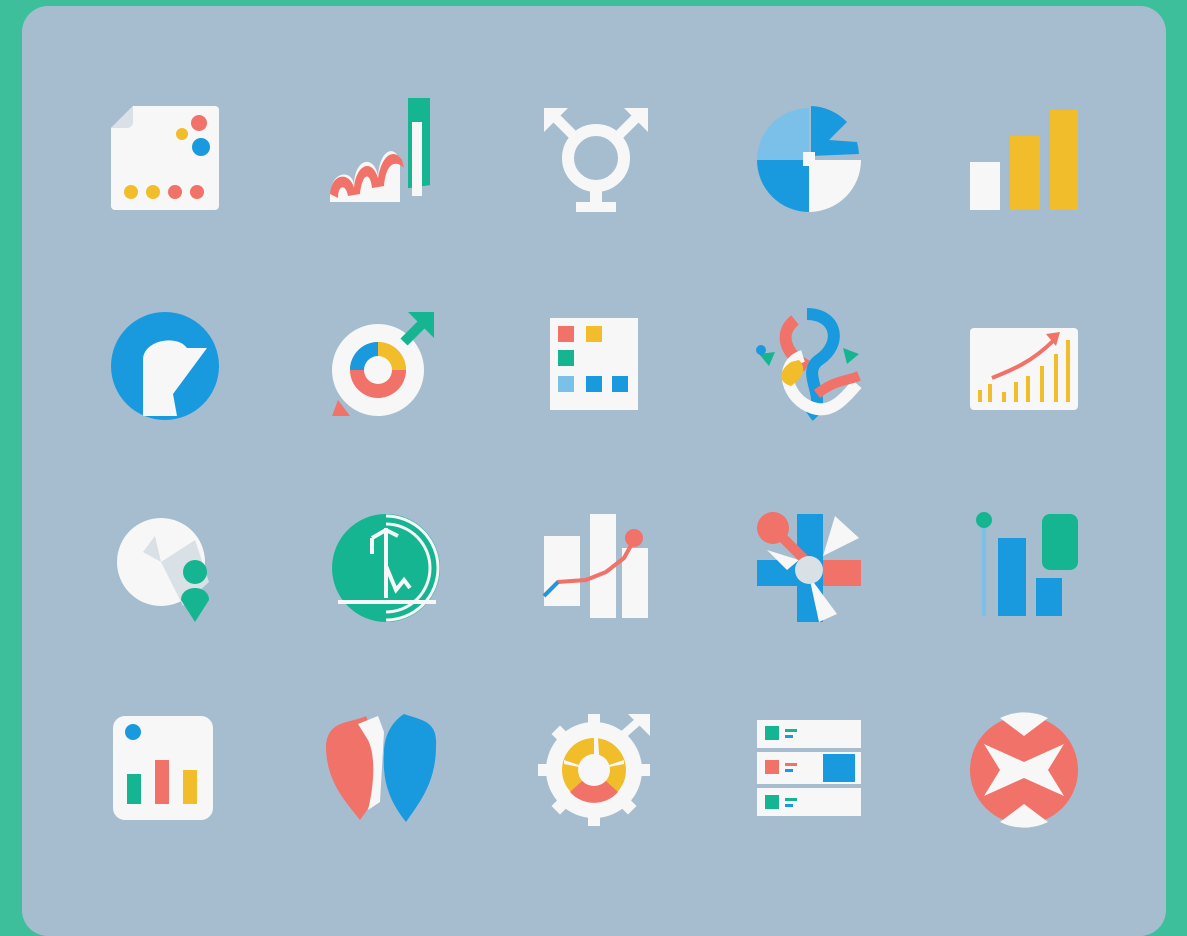 This screenshot has height=936, width=1187. I want to click on teal-circle-graph-icon, so click(386, 568).